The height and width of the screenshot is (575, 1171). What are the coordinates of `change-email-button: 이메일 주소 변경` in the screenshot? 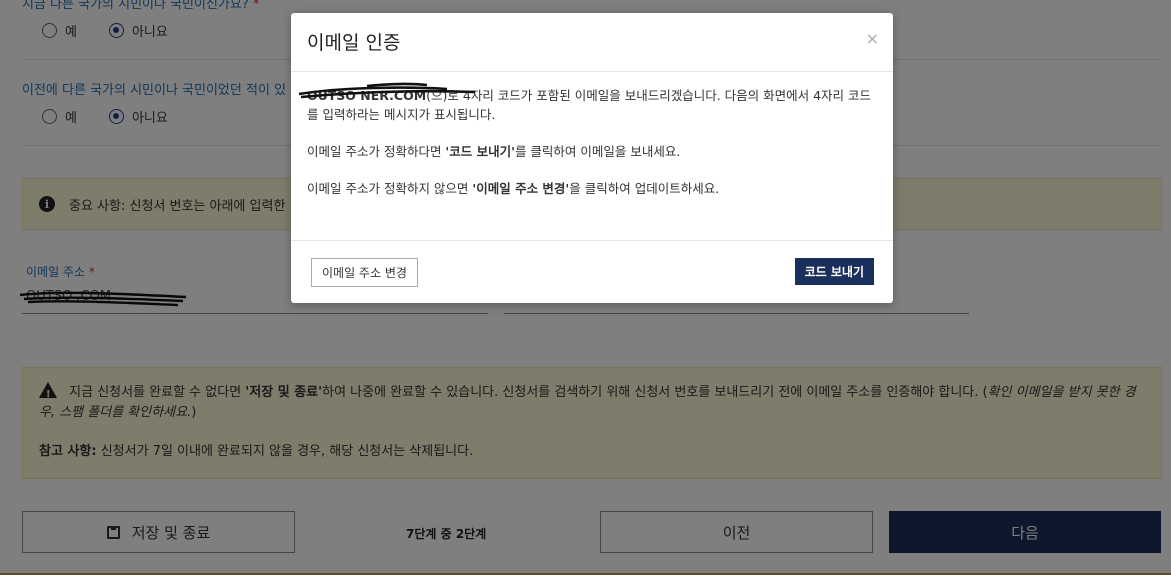 It's located at (364, 272).